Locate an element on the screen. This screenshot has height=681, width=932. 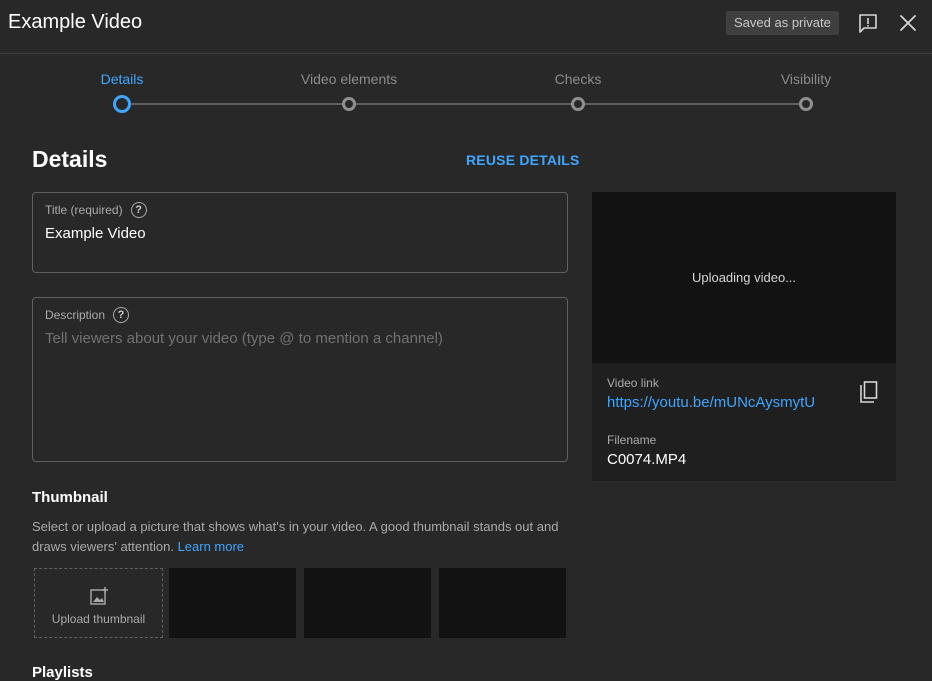
step-label: Checks is located at coordinates (578, 79).